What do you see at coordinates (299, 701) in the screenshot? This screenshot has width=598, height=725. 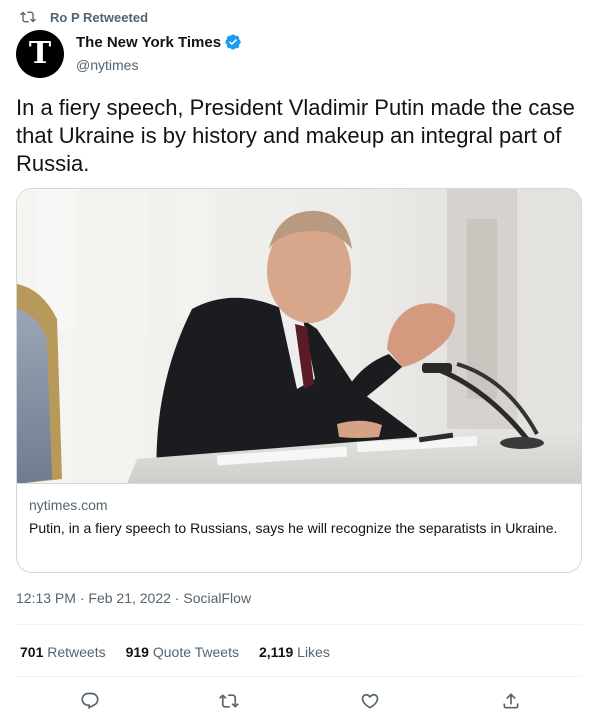 I see `action-bar` at bounding box center [299, 701].